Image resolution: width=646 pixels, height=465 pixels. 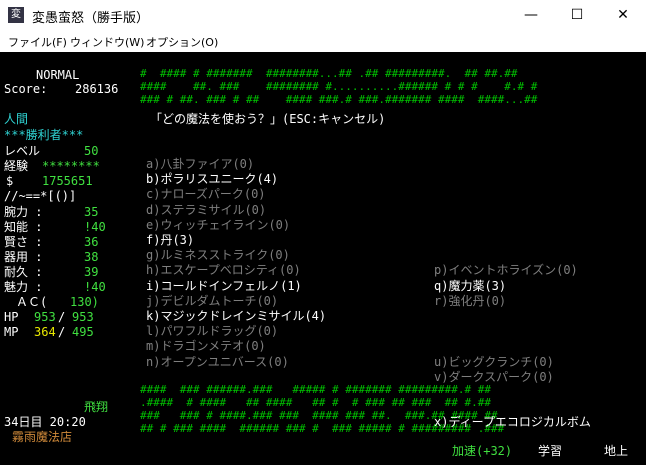 I want to click on mp-label: MP, so click(x=11, y=332).